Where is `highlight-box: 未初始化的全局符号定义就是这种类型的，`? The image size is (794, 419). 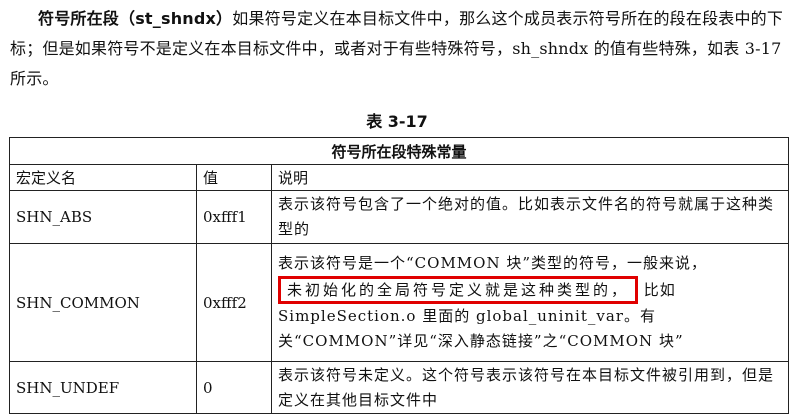
highlight-box: 未初始化的全局符号定义就是这种类型的， is located at coordinates (458, 290).